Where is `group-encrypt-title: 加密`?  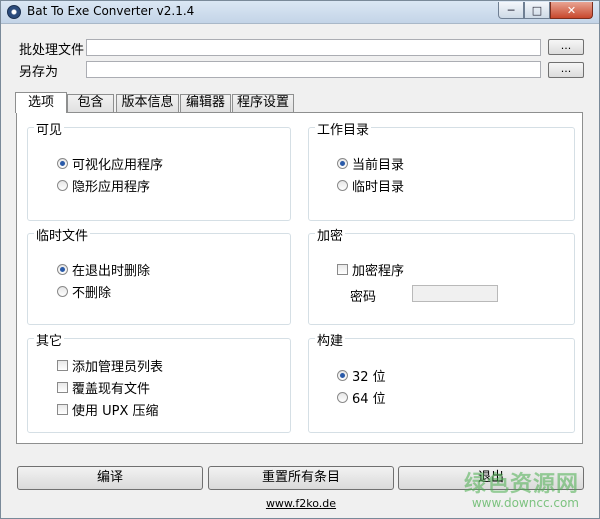
group-encrypt-title: 加密 is located at coordinates (330, 234).